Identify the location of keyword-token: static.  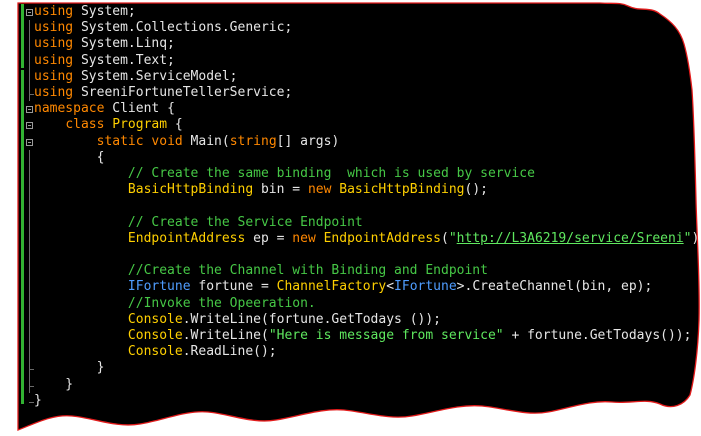
(120, 141).